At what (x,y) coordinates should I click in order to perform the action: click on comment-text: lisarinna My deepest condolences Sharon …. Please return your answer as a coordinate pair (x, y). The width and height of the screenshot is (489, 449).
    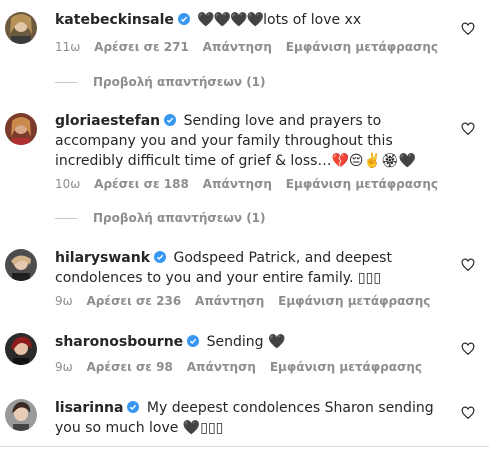
    Looking at the image, I should click on (247, 418).